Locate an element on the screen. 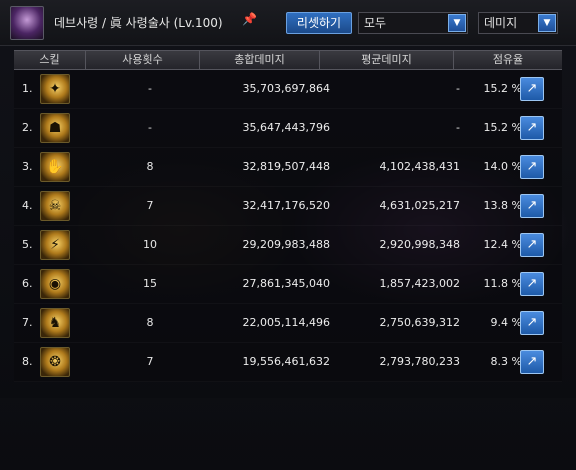  skill-icon: ❂ is located at coordinates (55, 362).